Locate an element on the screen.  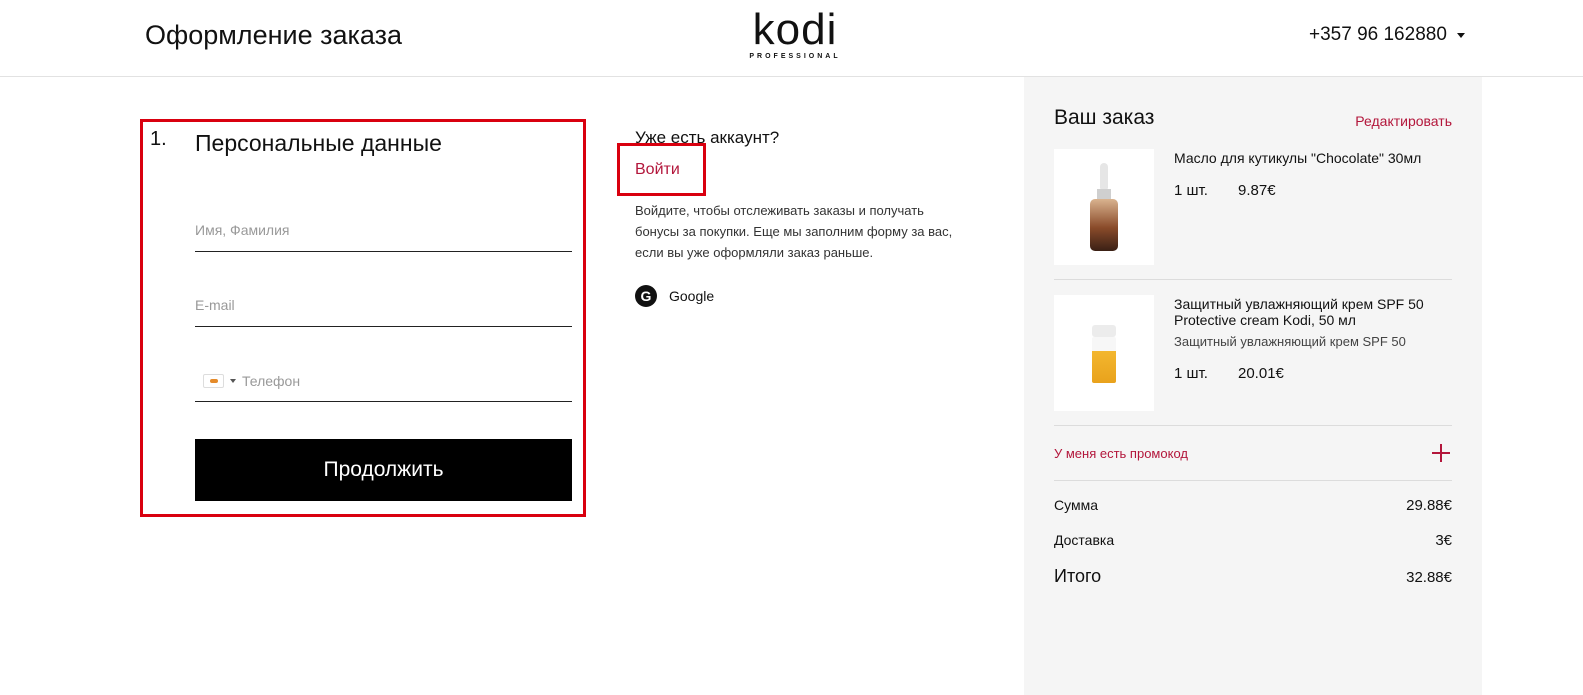
promo-code-label: У меня есть промокод is located at coordinates (1121, 453).